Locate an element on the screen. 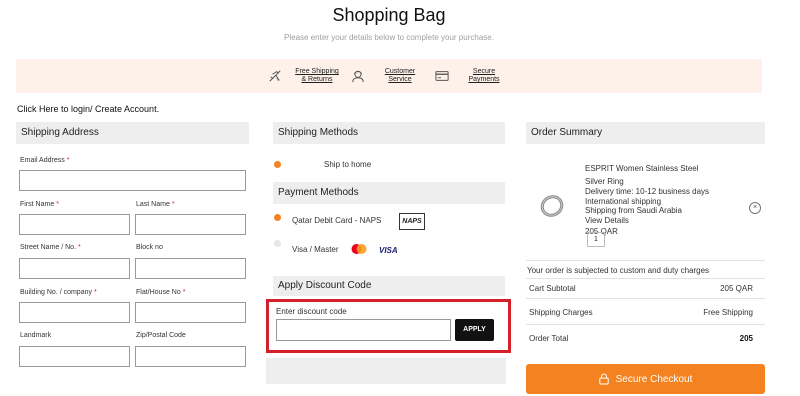 The height and width of the screenshot is (396, 800). benefit-secure-payments: Secure Payments is located at coordinates (473, 76).